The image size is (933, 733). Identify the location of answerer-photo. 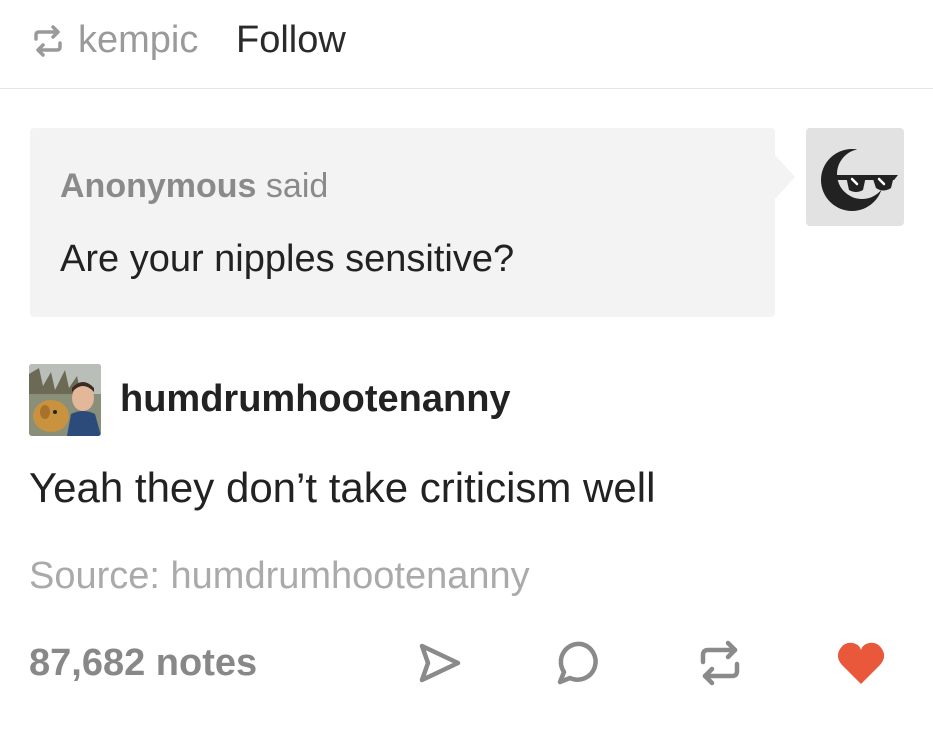
(65, 400).